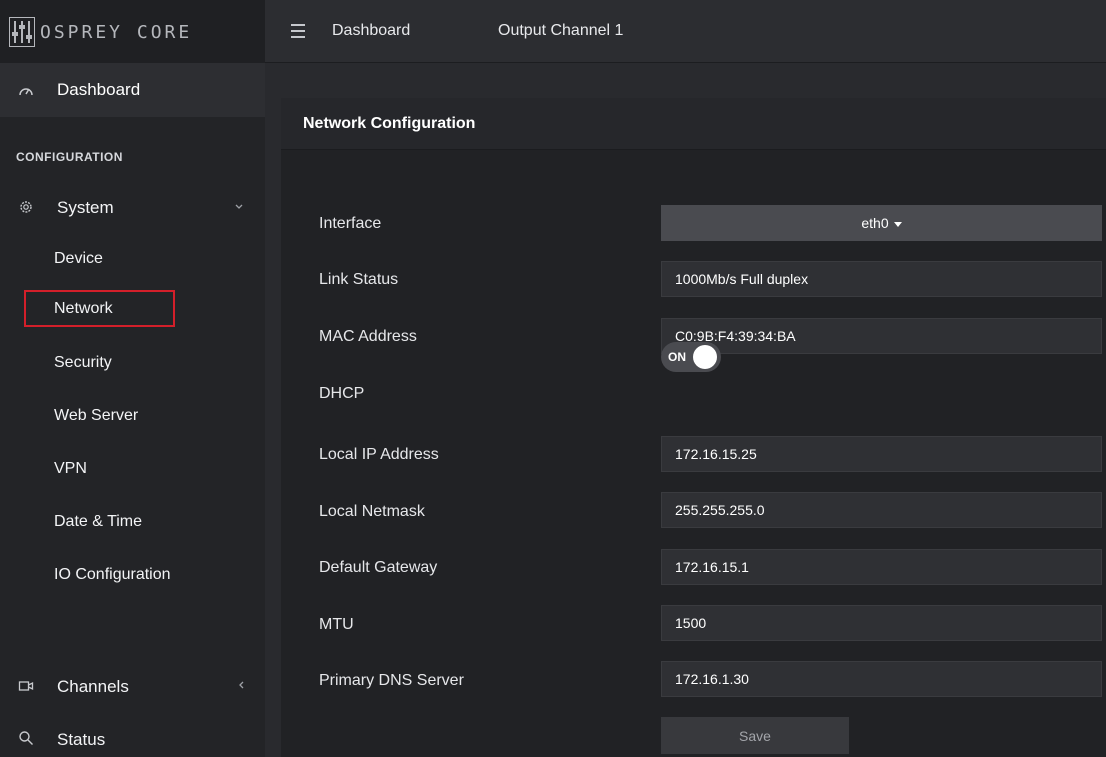 The image size is (1106, 757). Describe the element at coordinates (350, 223) in the screenshot. I see `interface-label: Interface` at that location.